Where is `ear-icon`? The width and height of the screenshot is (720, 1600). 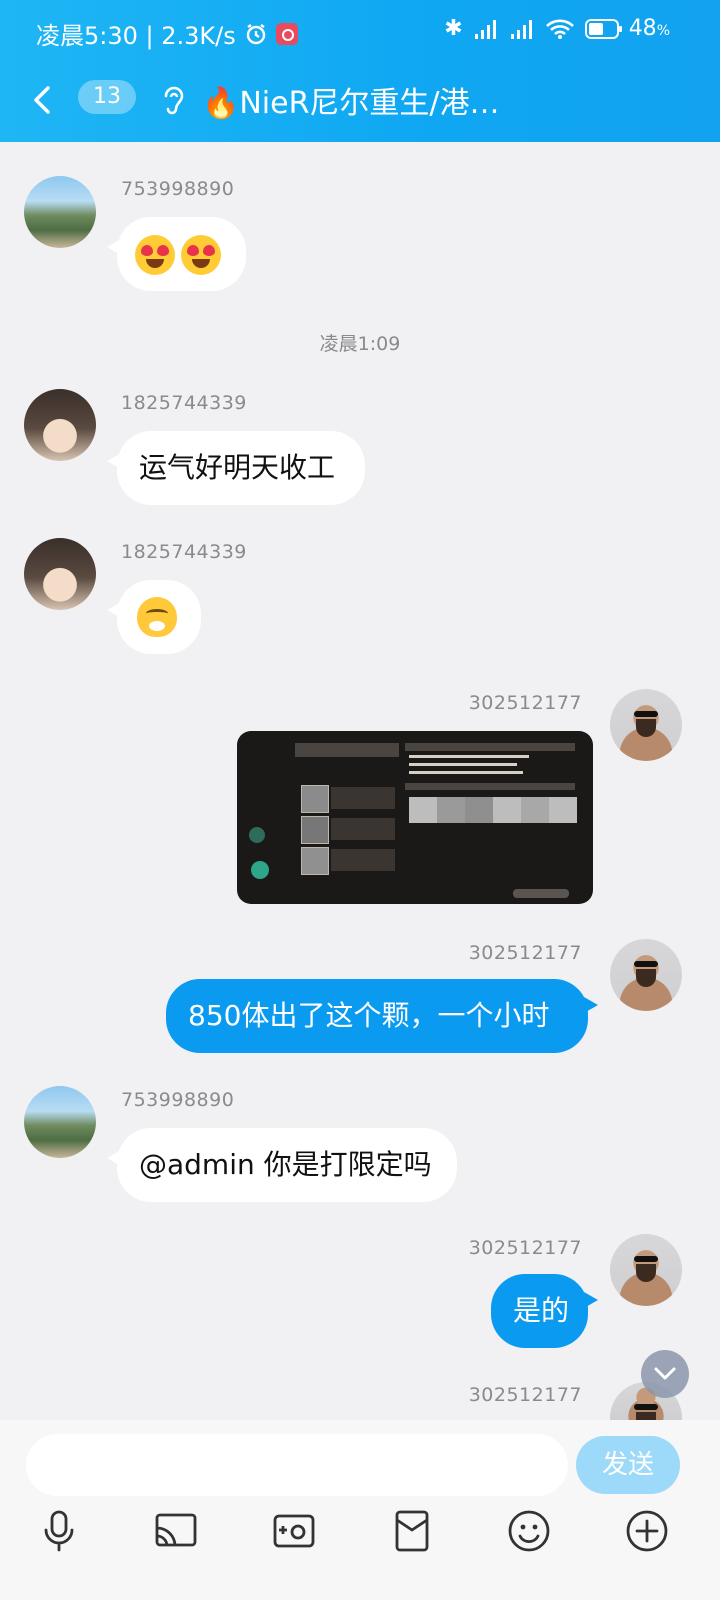 ear-icon is located at coordinates (173, 100).